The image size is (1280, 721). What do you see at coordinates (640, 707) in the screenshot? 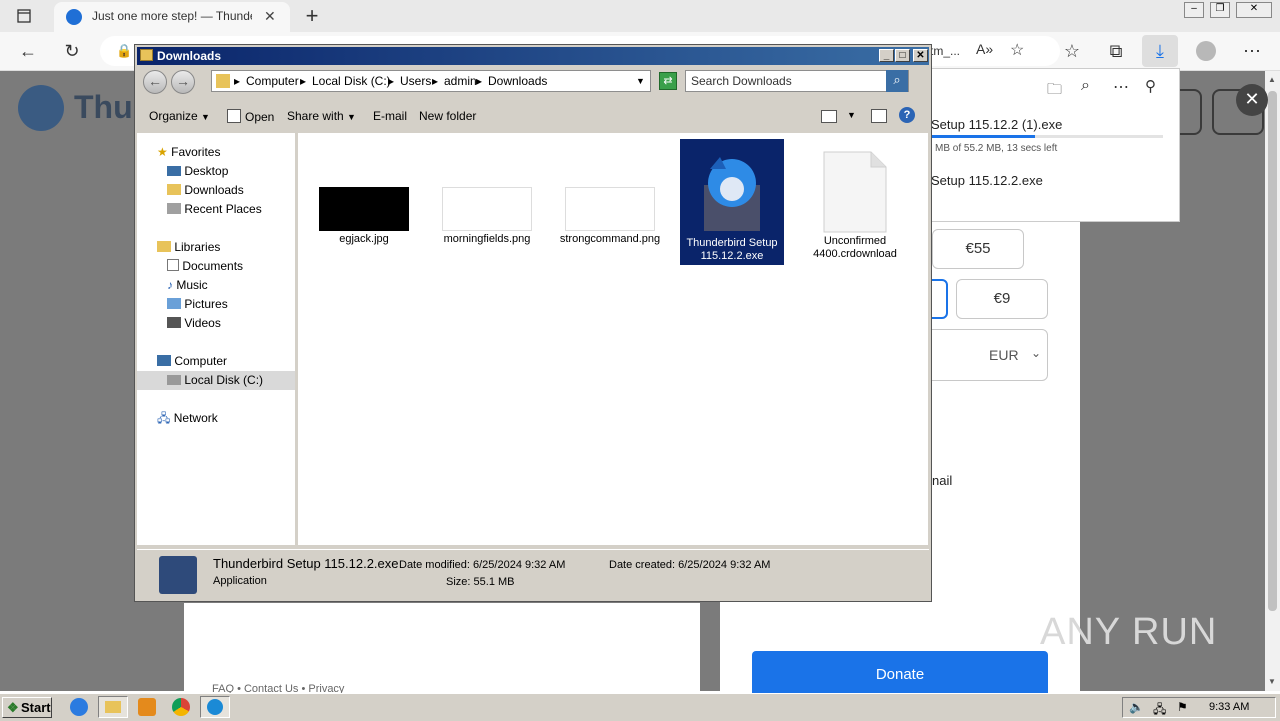
I see `taskbar: ❖ Start 🔈 🖧 ⚑ 9:33 AM` at bounding box center [640, 707].